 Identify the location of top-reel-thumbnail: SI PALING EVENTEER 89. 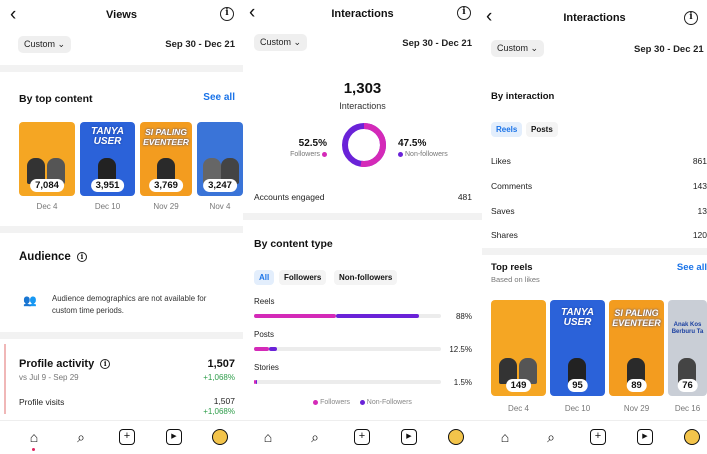
(636, 348).